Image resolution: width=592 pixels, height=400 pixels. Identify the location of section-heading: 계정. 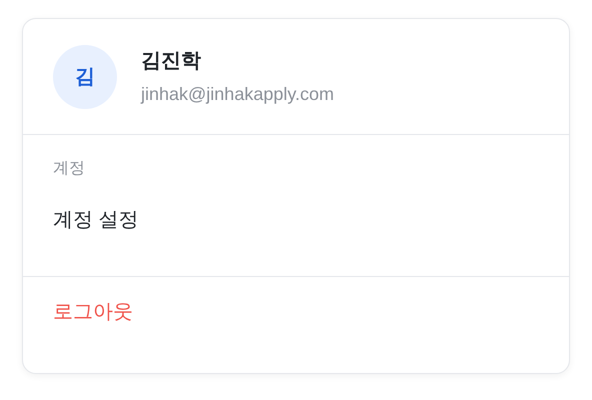
(69, 169).